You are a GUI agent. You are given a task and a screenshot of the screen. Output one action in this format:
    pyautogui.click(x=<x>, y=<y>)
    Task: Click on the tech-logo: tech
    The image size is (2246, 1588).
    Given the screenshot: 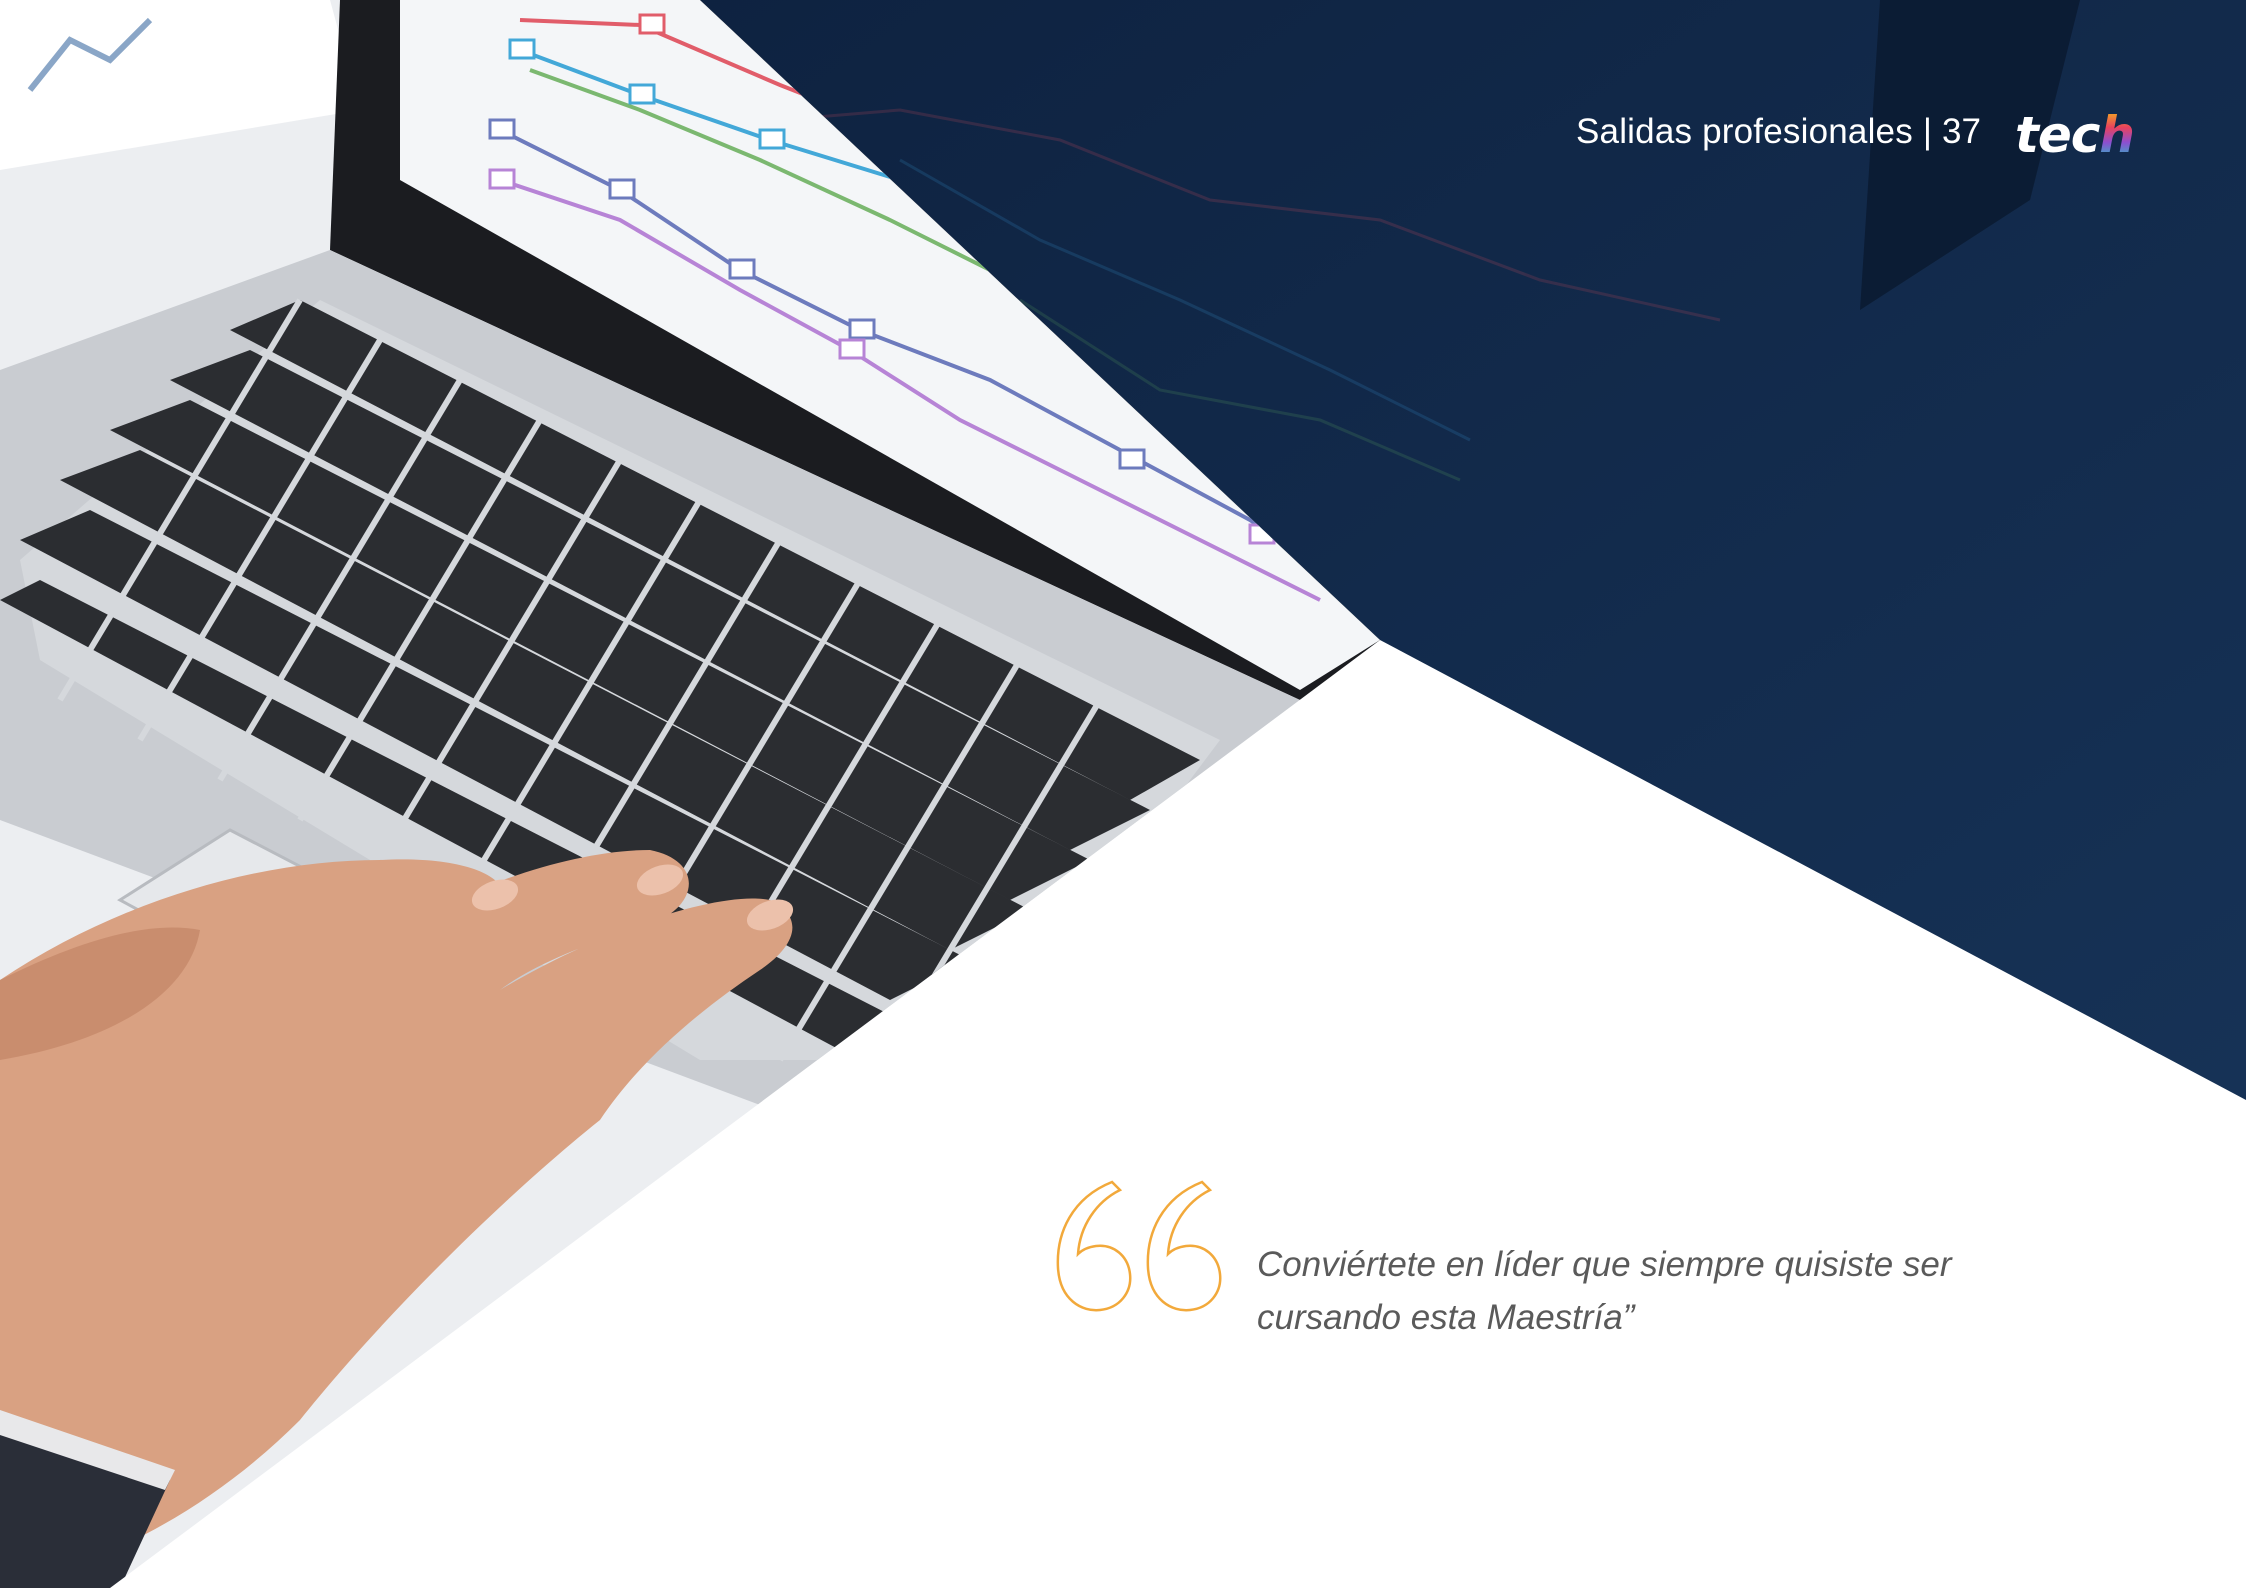 What is the action you would take?
    pyautogui.click(x=2075, y=134)
    